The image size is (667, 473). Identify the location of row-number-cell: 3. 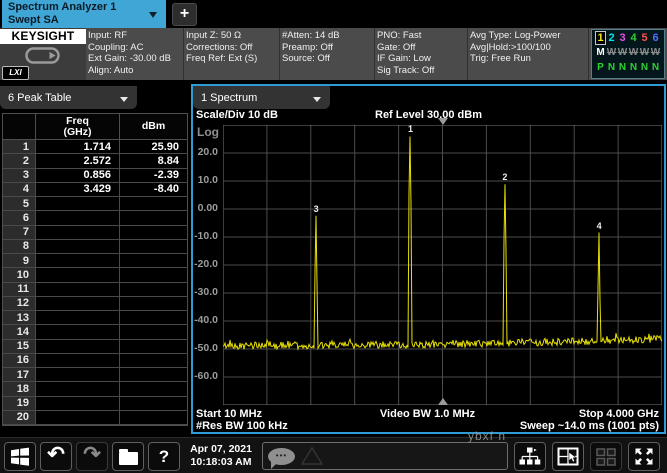
(19, 175).